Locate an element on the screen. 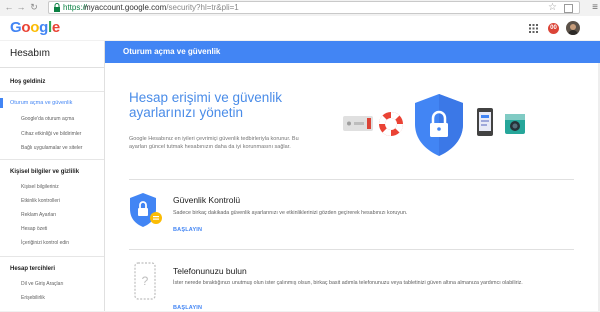 The width and height of the screenshot is (600, 312). security-checkup-start-link: BAŞLAYIN is located at coordinates (187, 230).